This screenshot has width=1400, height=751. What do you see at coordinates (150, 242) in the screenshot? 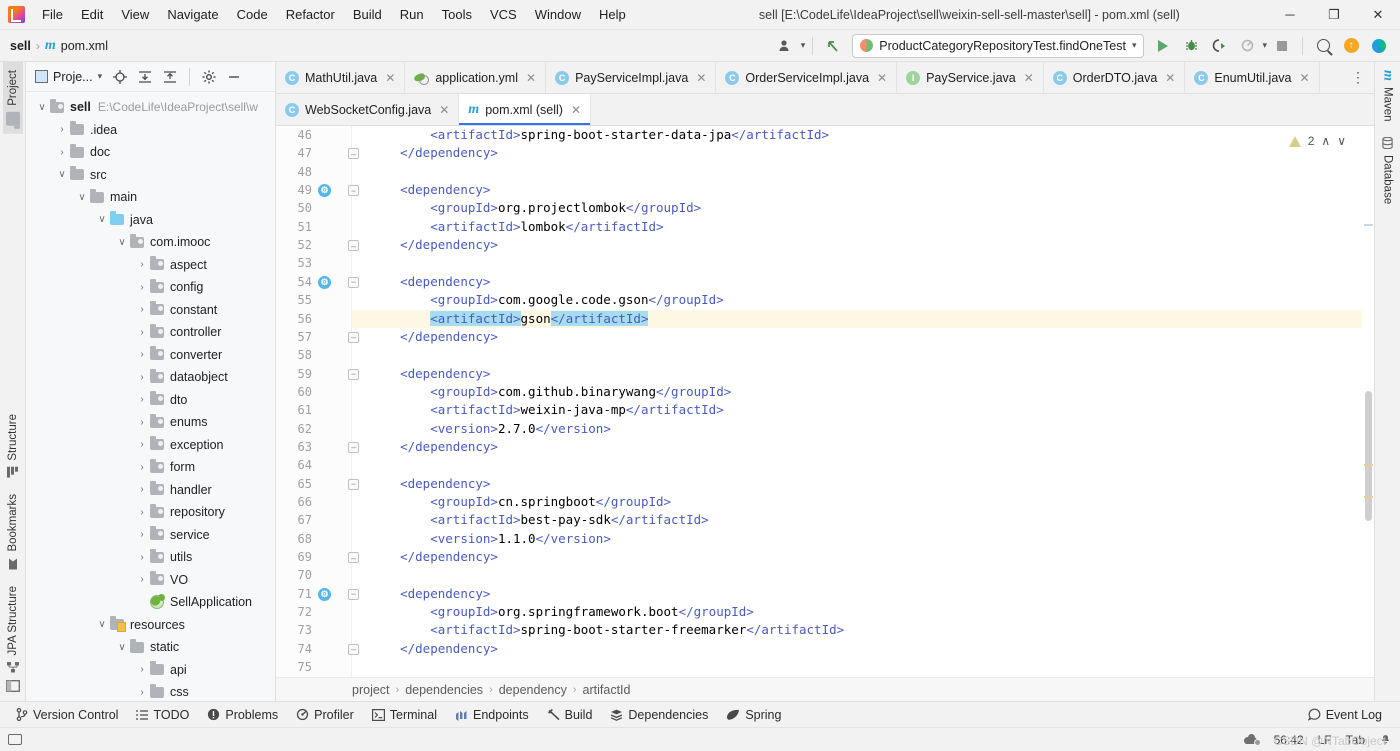
I see `tree-node-com-imooc: ∨ com.imooc` at bounding box center [150, 242].